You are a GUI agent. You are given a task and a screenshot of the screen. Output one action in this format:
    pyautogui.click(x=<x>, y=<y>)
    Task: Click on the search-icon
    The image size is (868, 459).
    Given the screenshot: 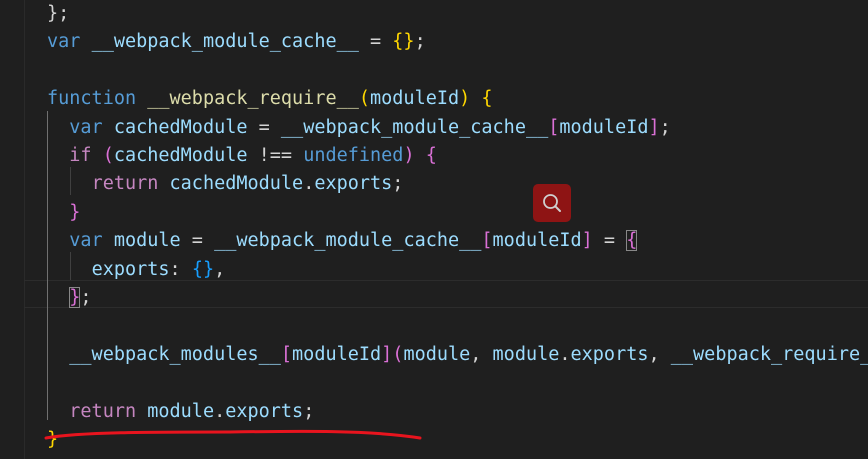 What is the action you would take?
    pyautogui.click(x=552, y=203)
    